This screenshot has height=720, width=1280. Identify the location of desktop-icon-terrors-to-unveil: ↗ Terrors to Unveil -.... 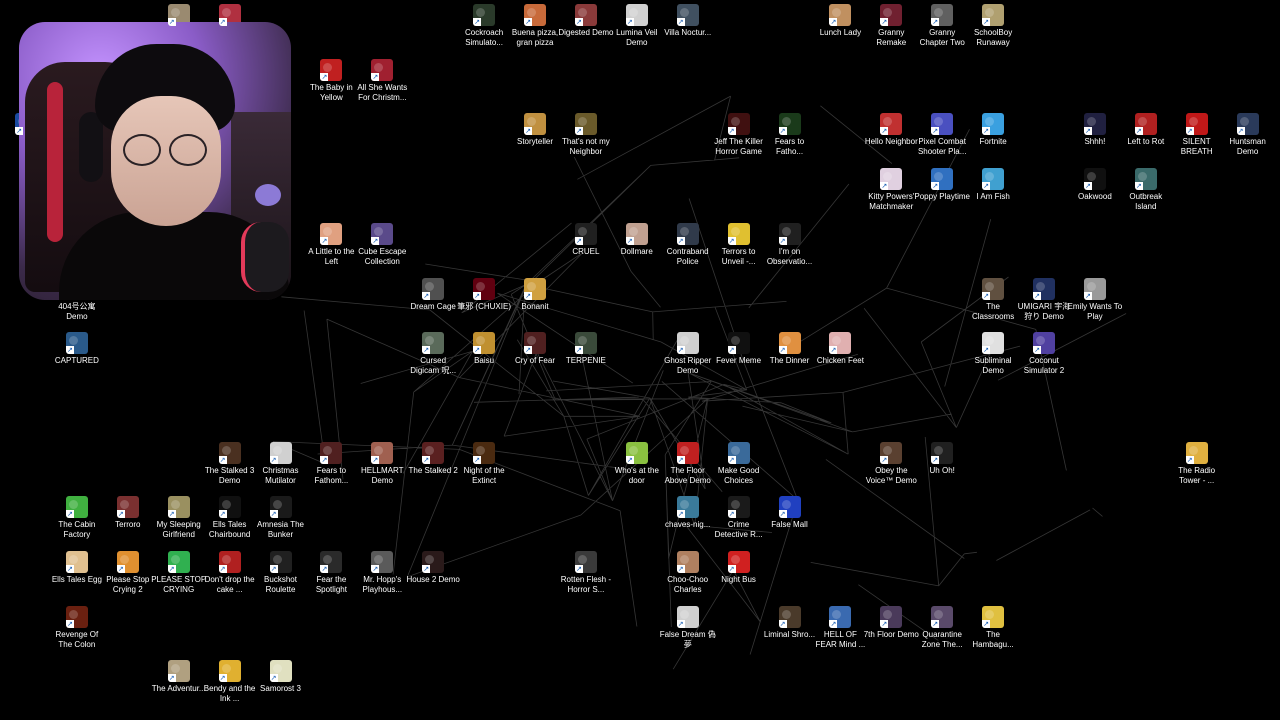
(739, 246).